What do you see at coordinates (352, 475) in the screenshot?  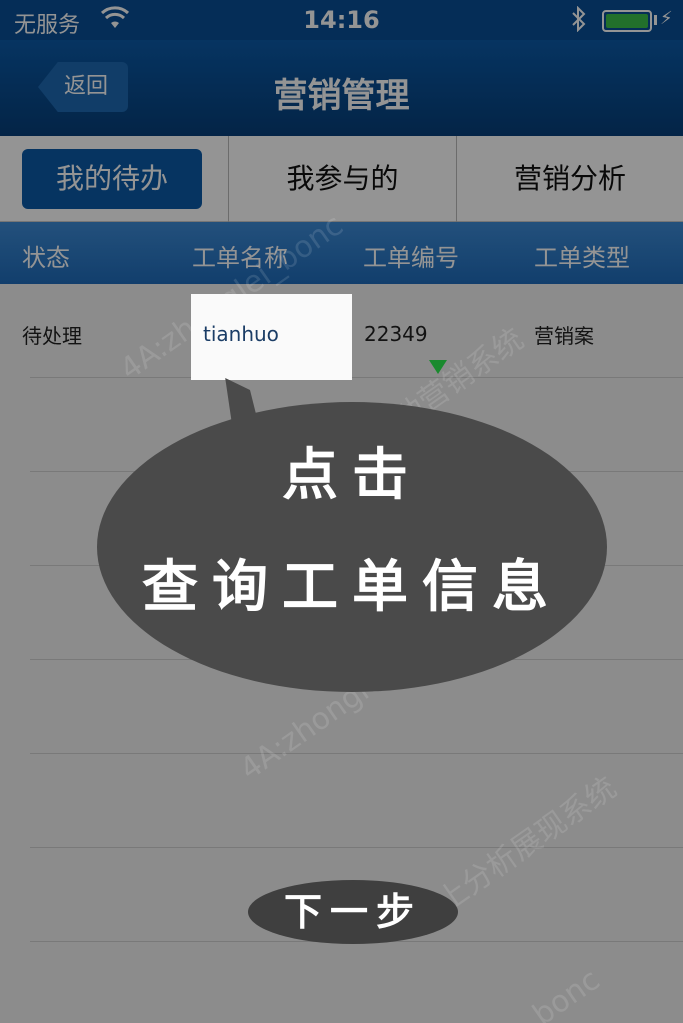 I see `guide-instruction-line1: 点击` at bounding box center [352, 475].